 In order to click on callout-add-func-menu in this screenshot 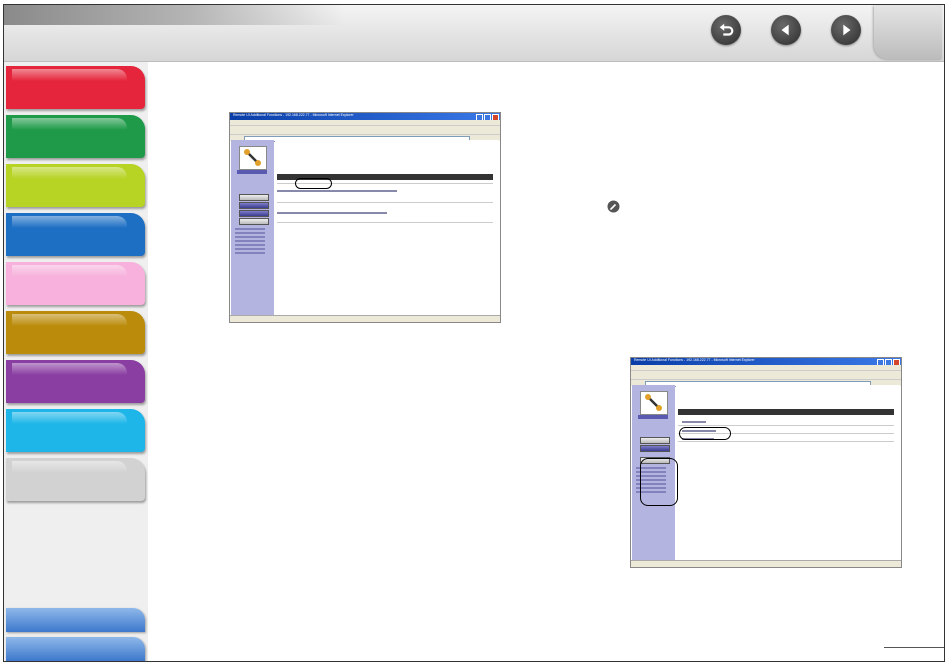, I will do `click(659, 482)`.